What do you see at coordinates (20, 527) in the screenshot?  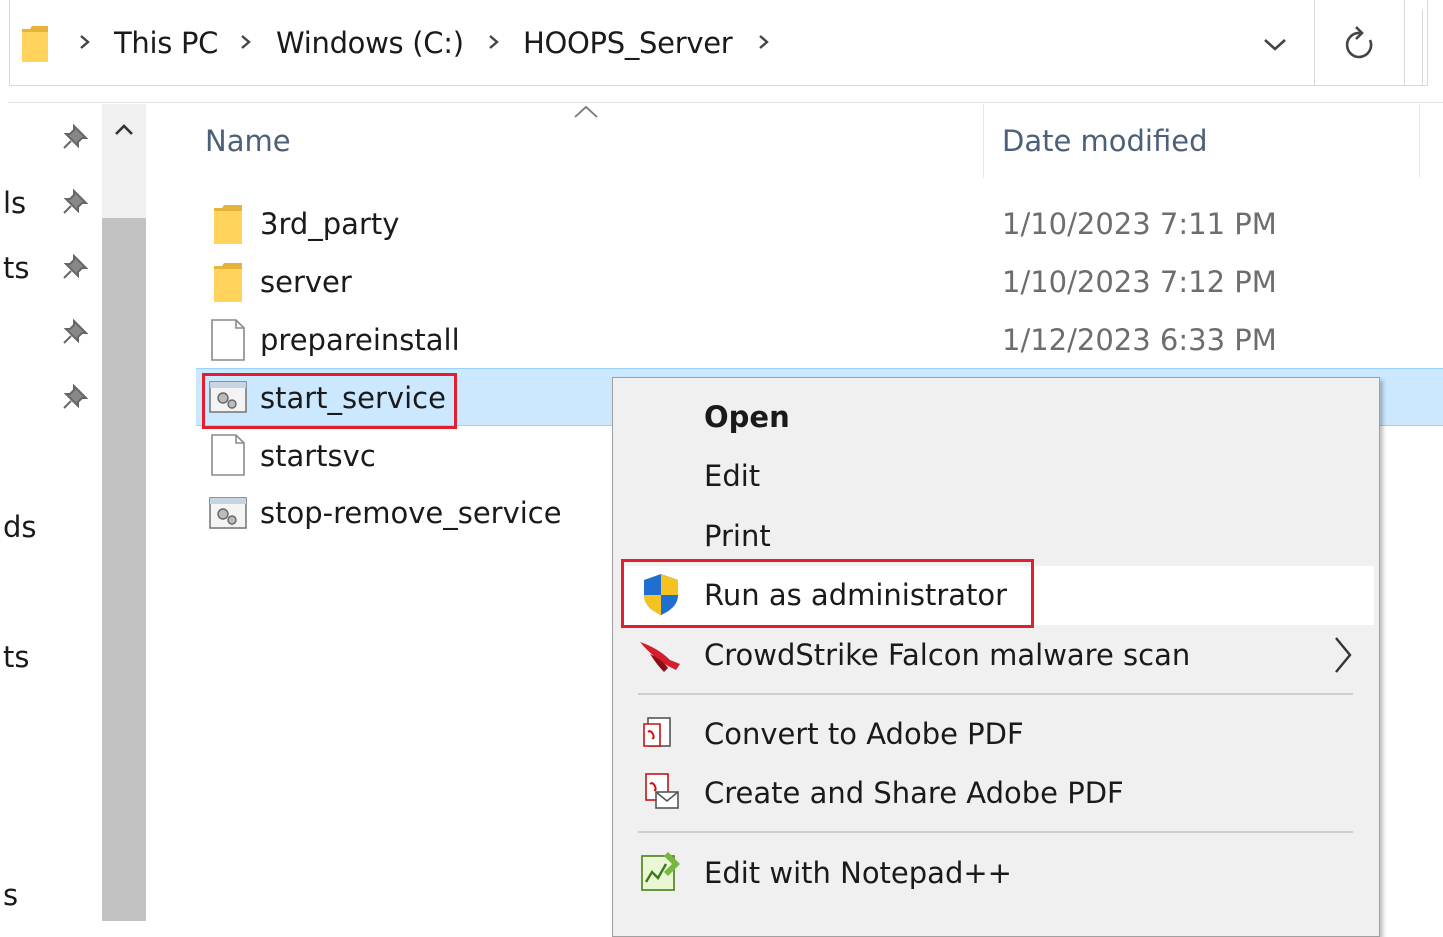 I see `nav-item: ds` at bounding box center [20, 527].